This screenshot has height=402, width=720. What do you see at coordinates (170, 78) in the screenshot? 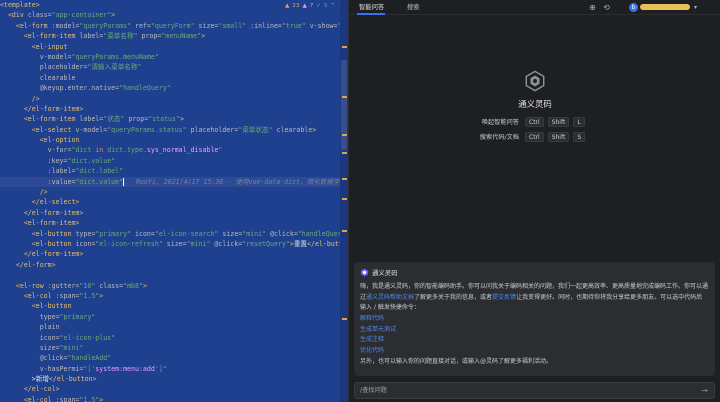
I see `code-line: clearable` at bounding box center [170, 78].